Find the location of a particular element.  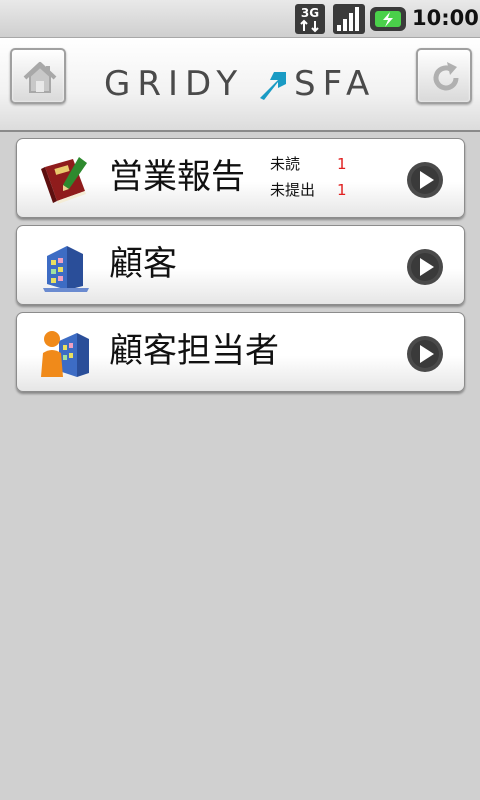

unread-row: 未読 1 is located at coordinates (315, 164).